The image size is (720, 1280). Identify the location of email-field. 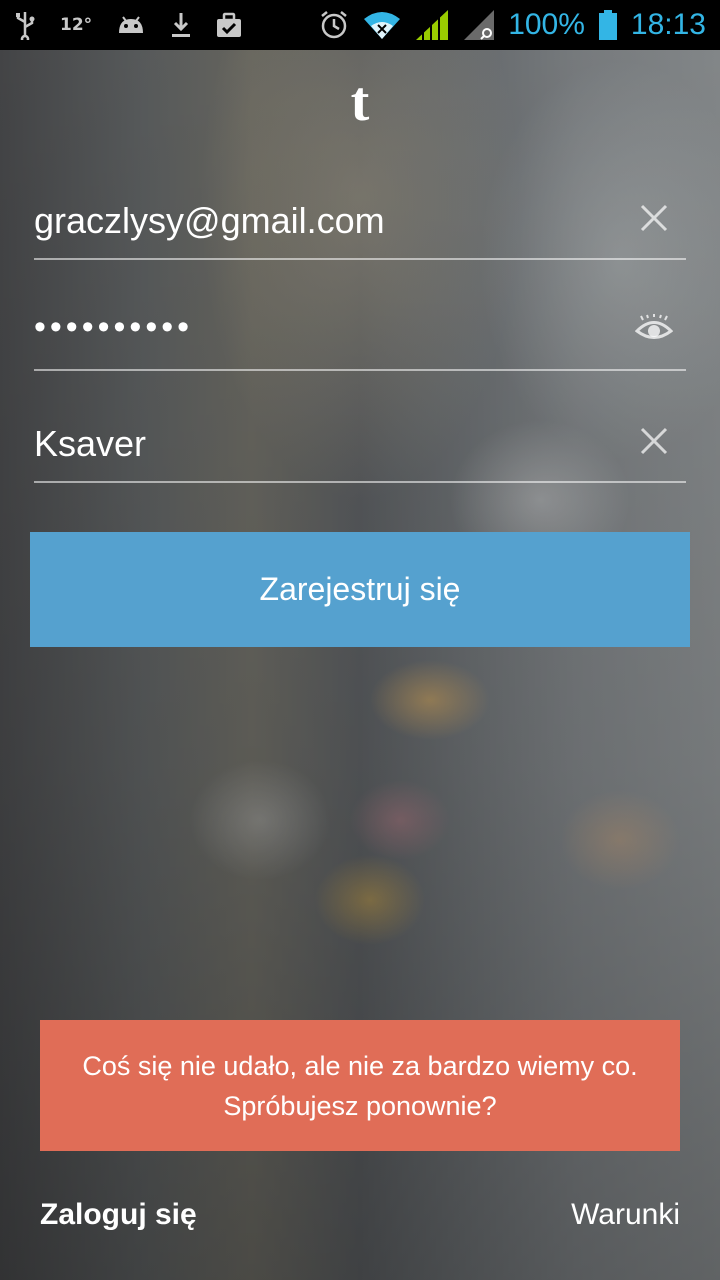
(360, 230).